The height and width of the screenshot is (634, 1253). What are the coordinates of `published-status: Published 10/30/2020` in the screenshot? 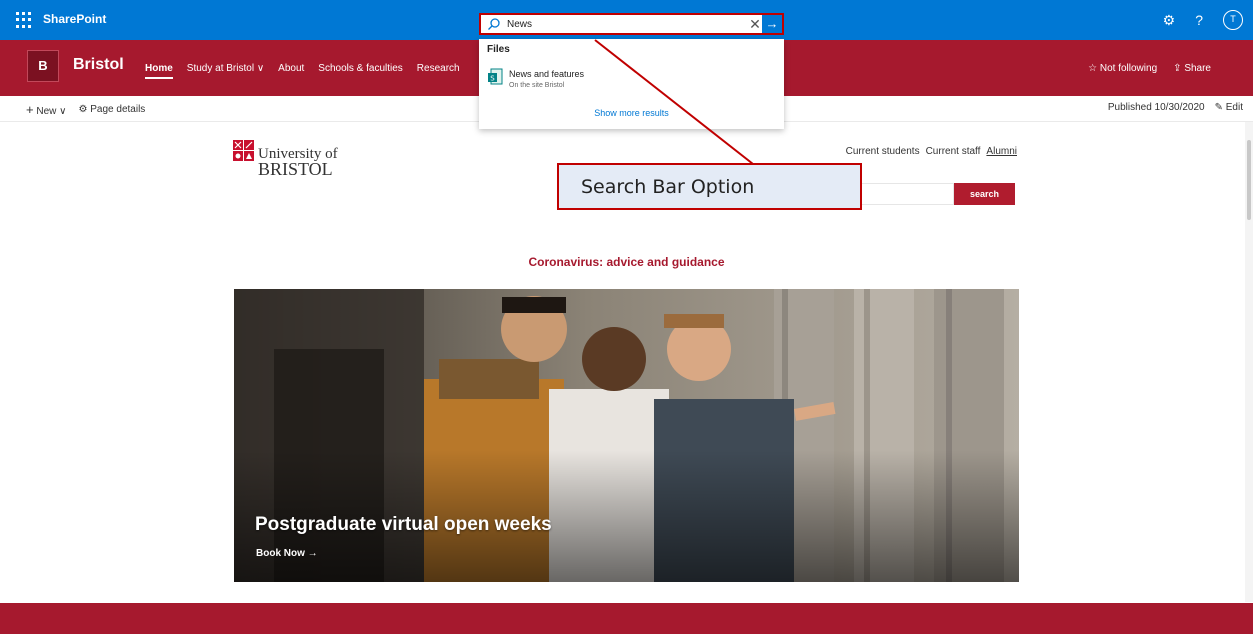 It's located at (1156, 107).